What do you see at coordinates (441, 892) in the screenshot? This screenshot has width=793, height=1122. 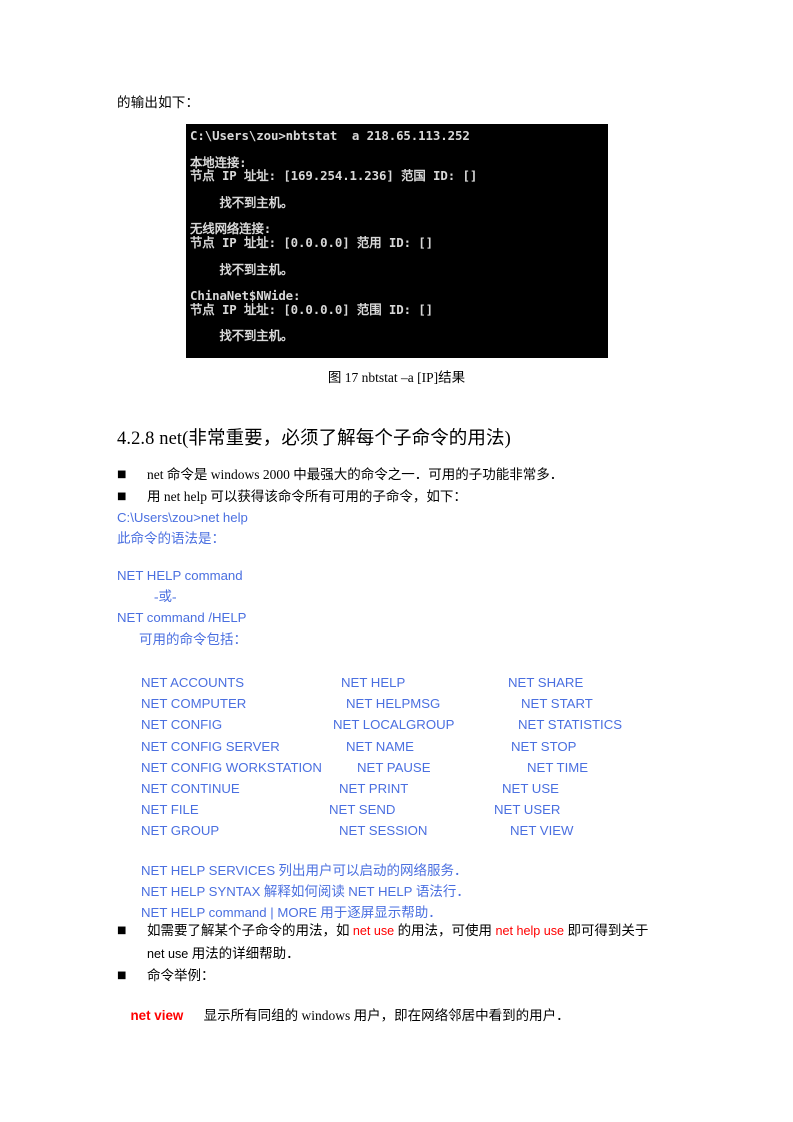 I see `help-topic-description-tail: 语法行．` at bounding box center [441, 892].